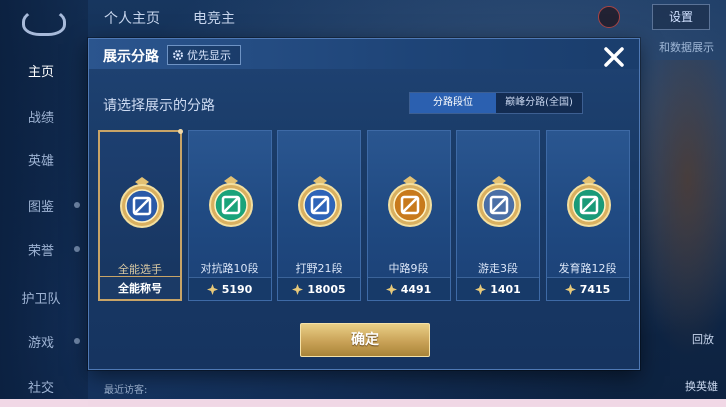  What do you see at coordinates (44, 22) in the screenshot?
I see `back-logo-icon` at bounding box center [44, 22].